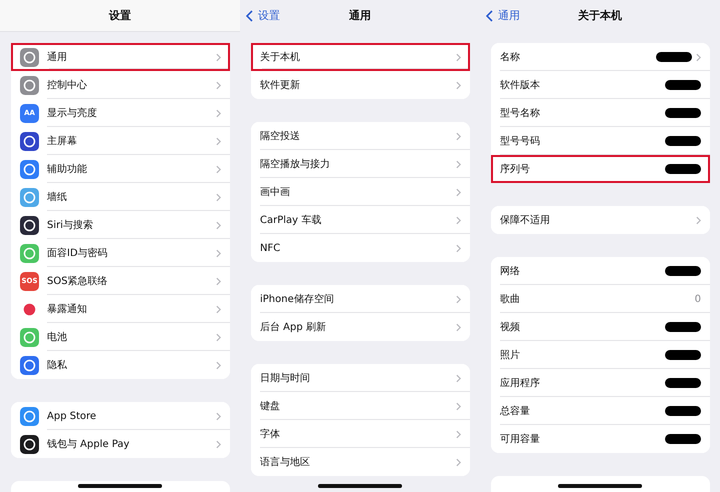  I want to click on screen-title: 关于本机, so click(600, 15).